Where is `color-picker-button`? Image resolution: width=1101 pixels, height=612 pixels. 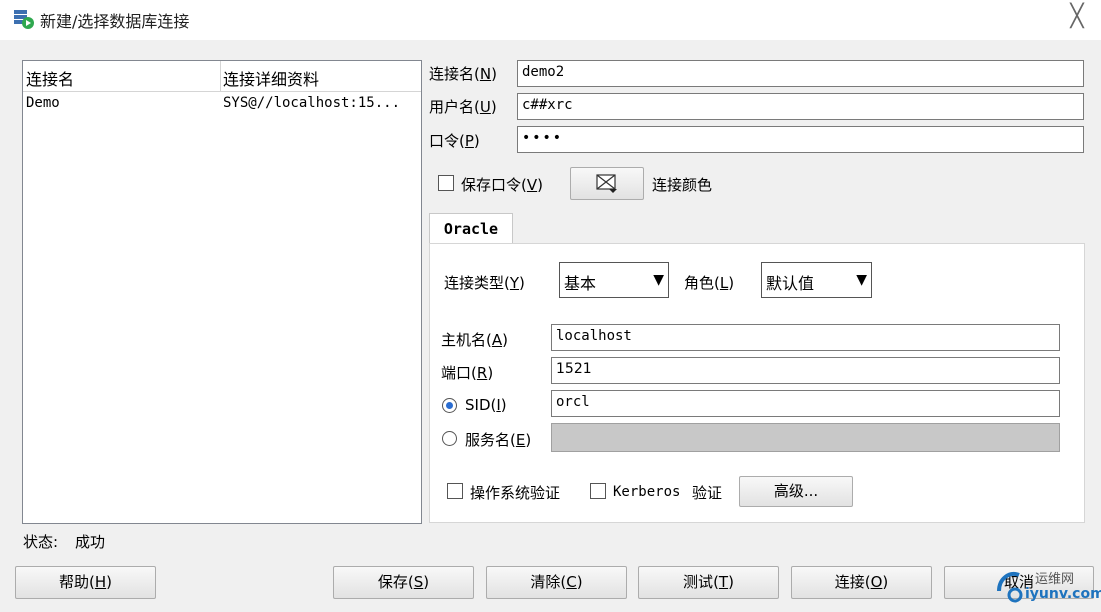
color-picker-button is located at coordinates (607, 183).